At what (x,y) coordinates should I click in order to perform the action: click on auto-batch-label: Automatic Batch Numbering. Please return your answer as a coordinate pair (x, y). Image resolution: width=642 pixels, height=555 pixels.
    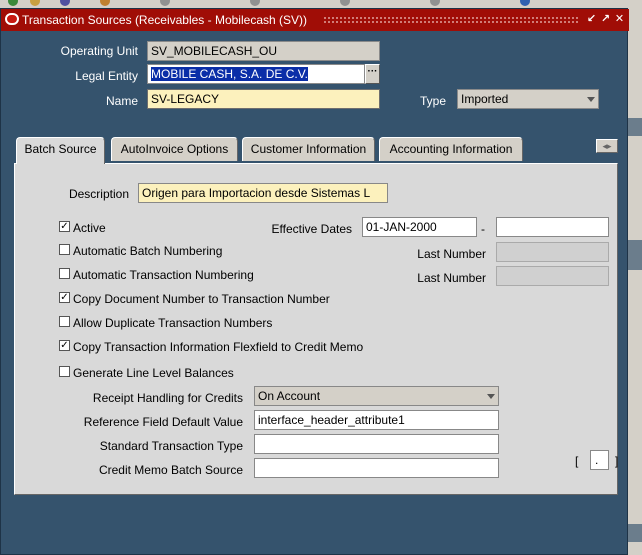
    Looking at the image, I should click on (148, 251).